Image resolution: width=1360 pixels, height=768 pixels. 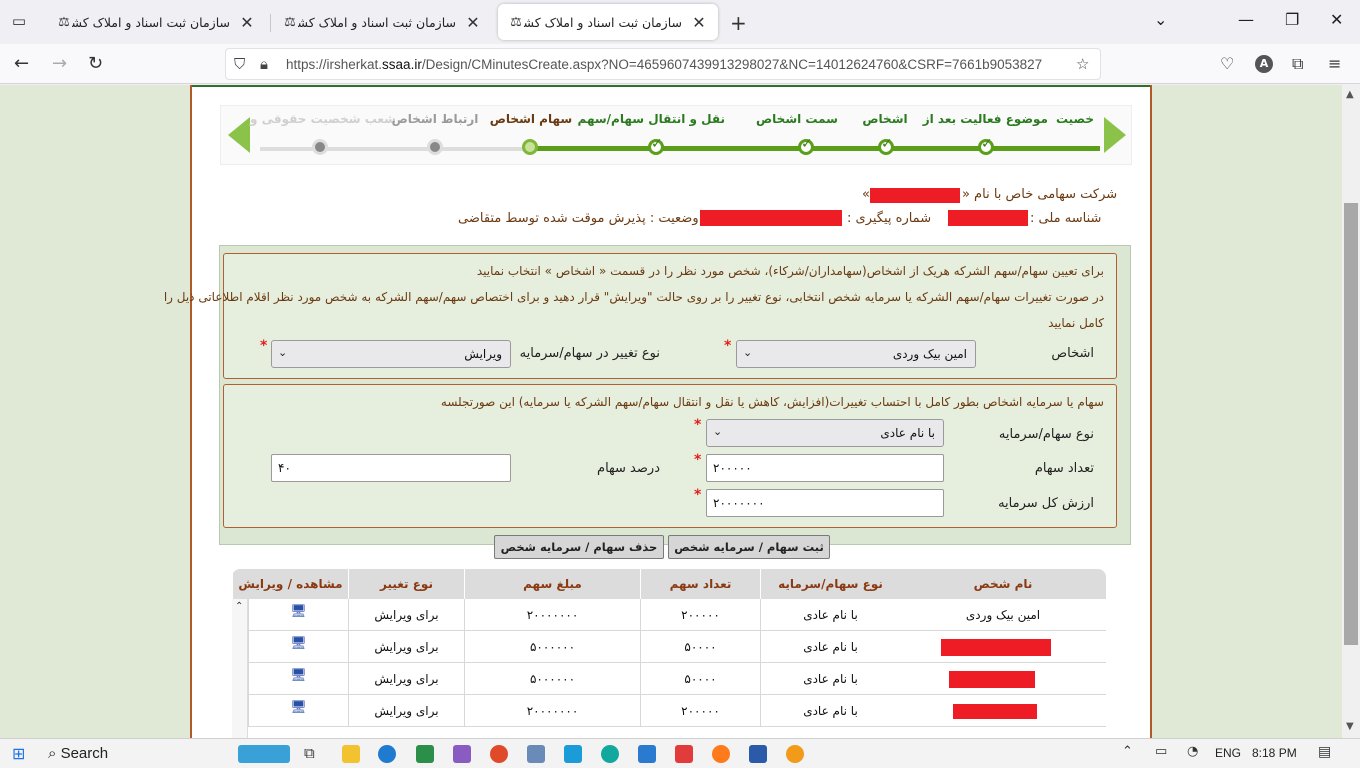 What do you see at coordinates (1003, 615) in the screenshot?
I see `person-name-cell: امین بیک وردی` at bounding box center [1003, 615].